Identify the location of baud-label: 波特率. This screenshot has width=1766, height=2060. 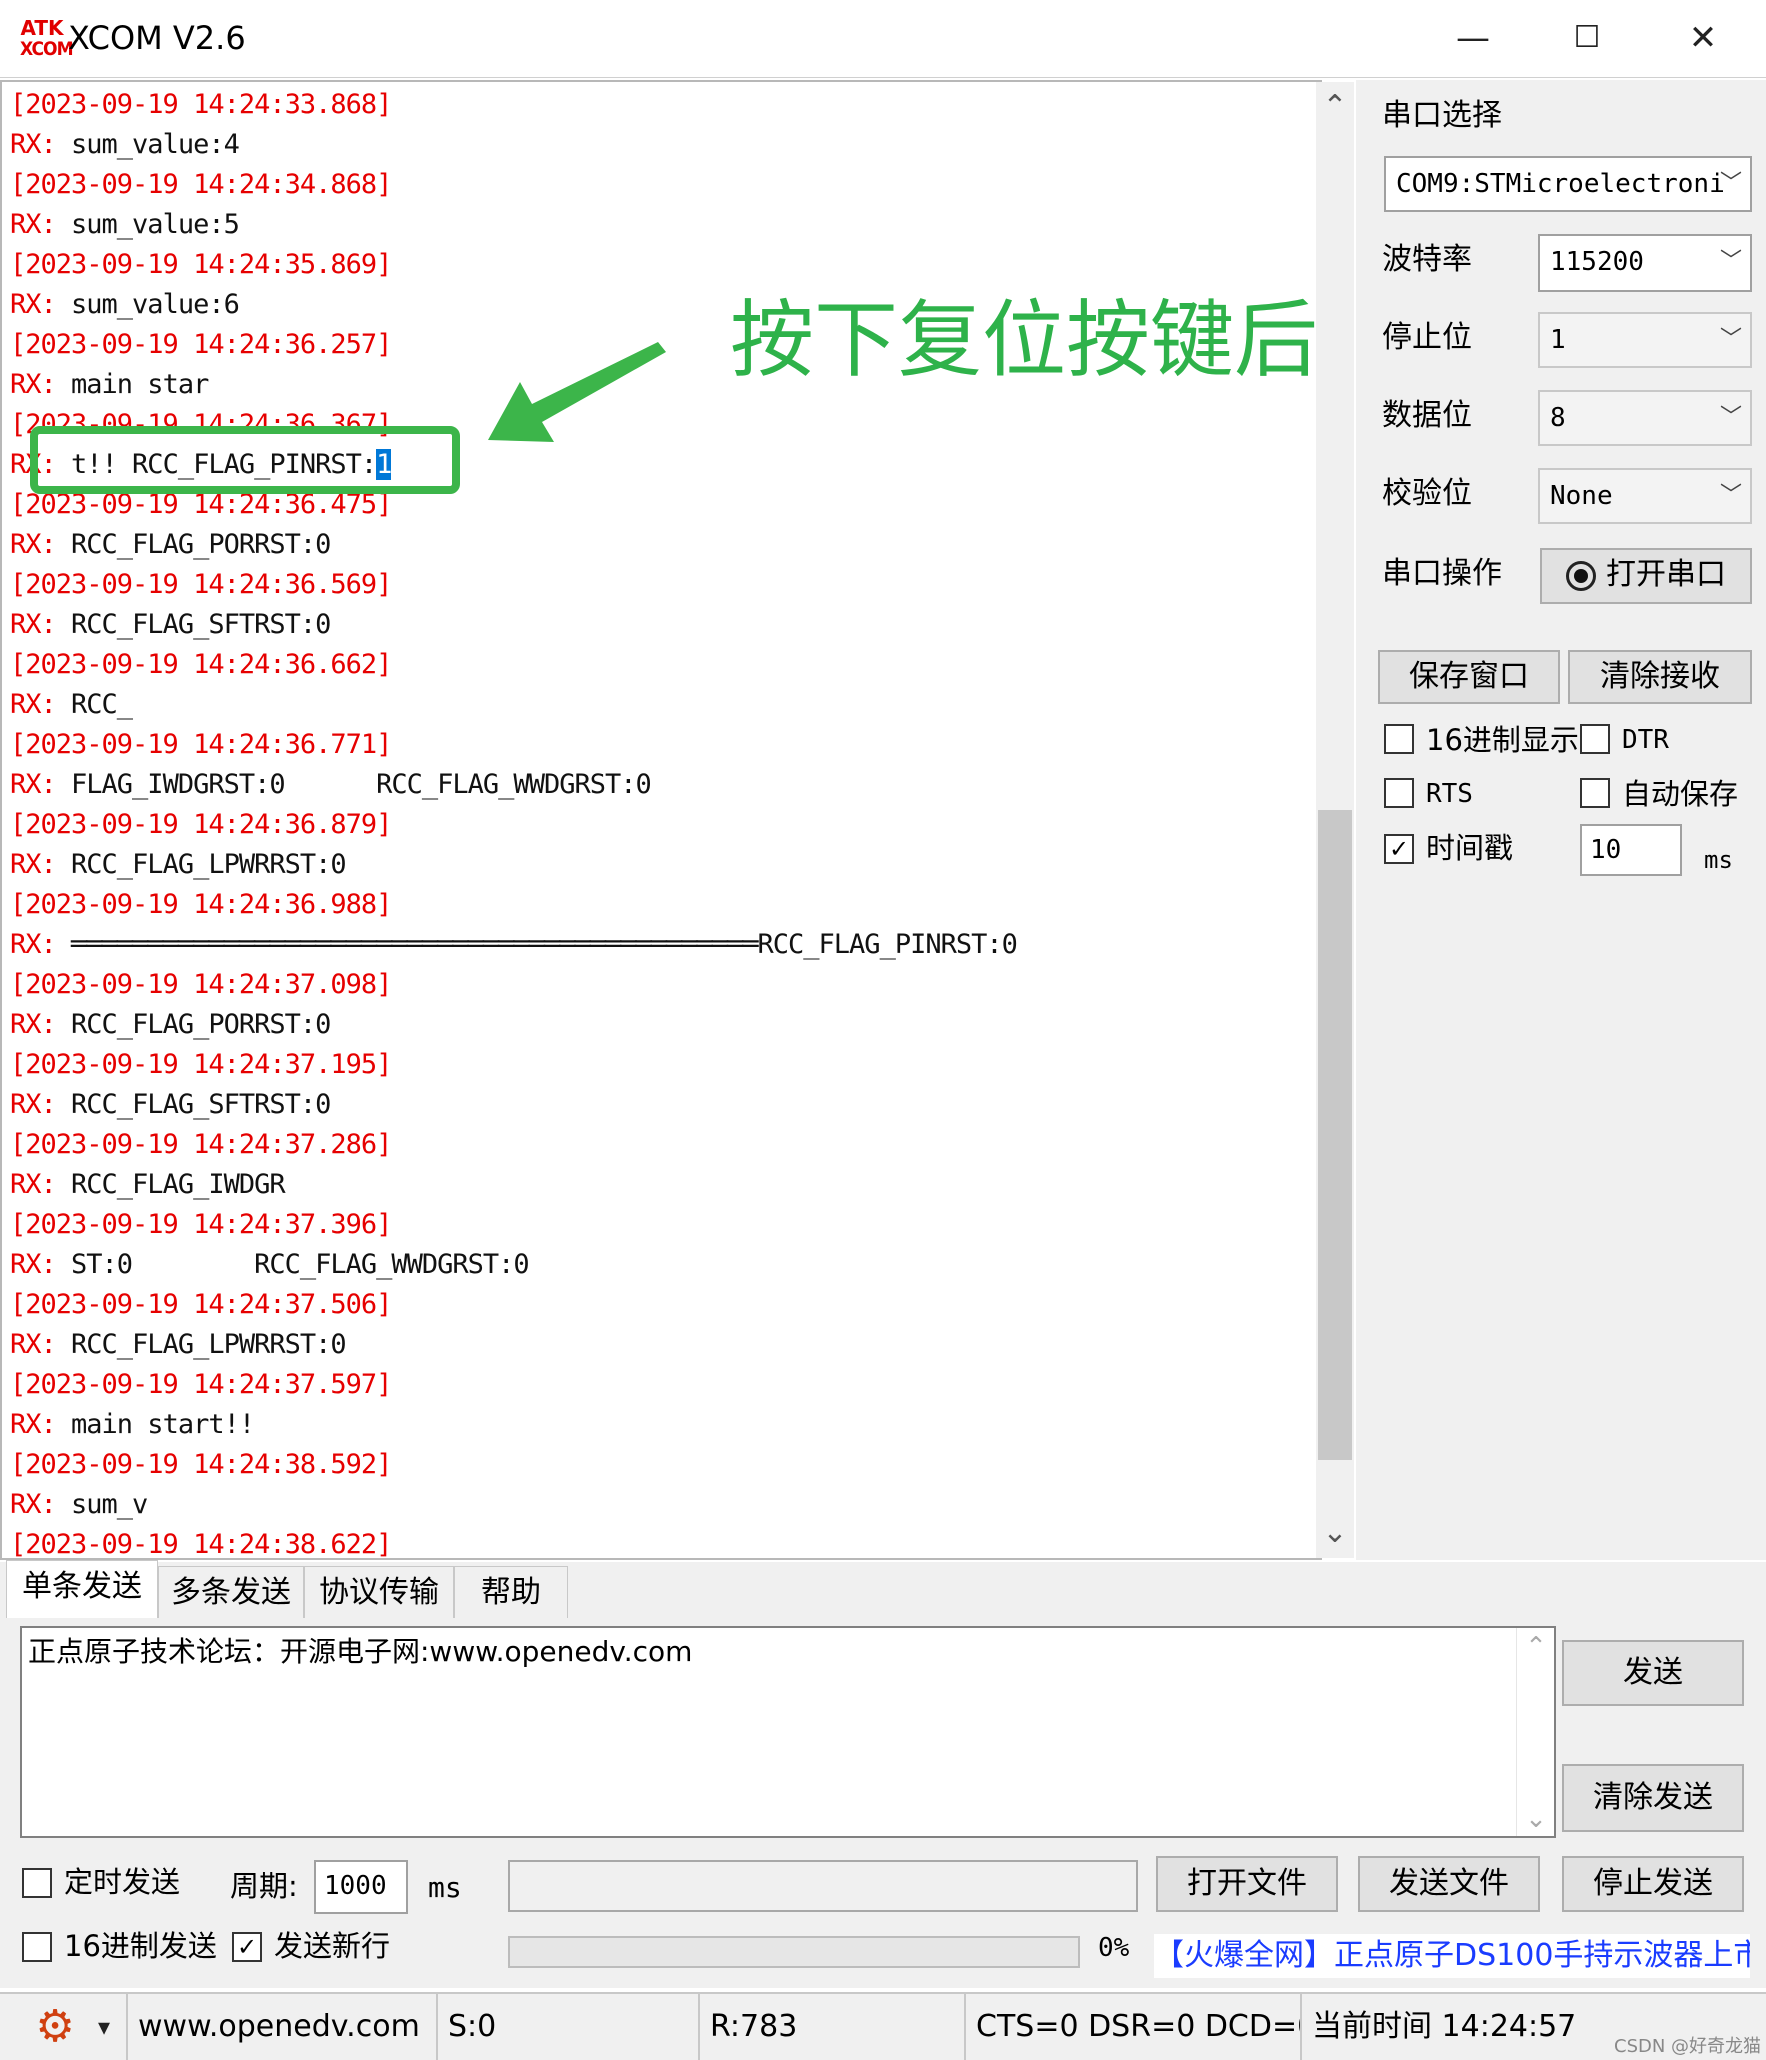
(1427, 259).